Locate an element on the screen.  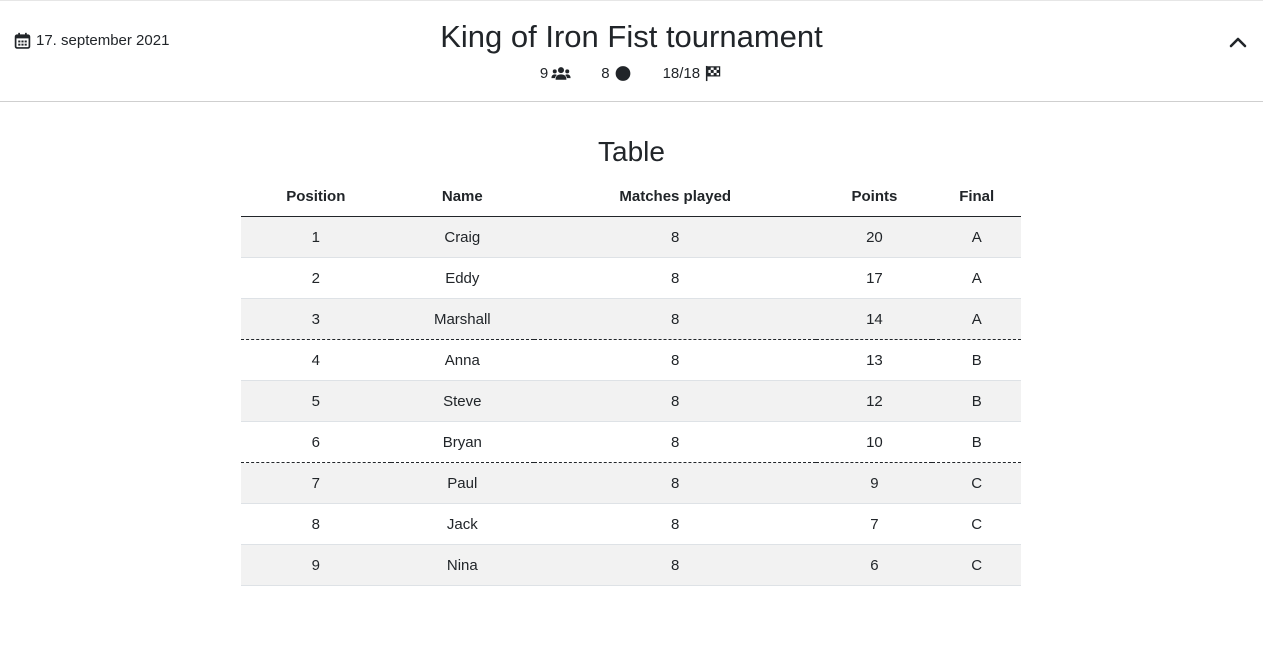
checkered-flag-icon is located at coordinates (713, 73).